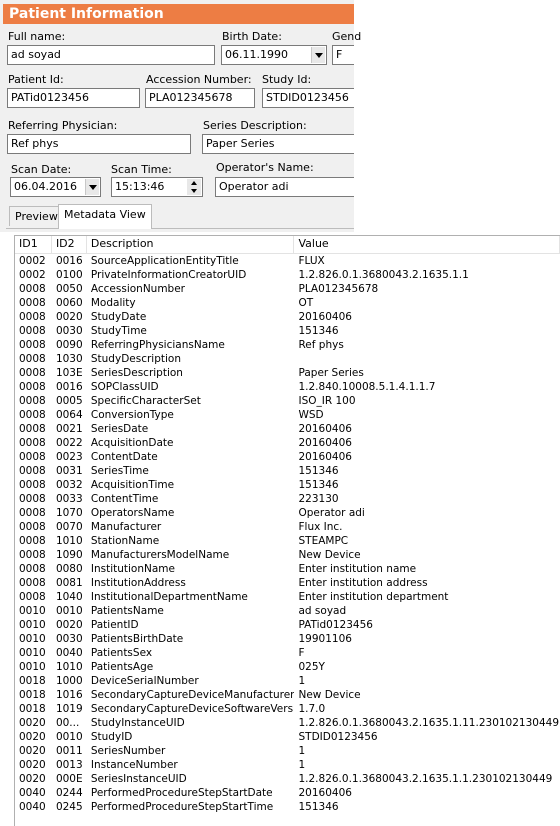 The height and width of the screenshot is (826, 560). Describe the element at coordinates (287, 765) in the screenshot. I see `table-row: 0020 0013 InstanceNumber 1` at that location.